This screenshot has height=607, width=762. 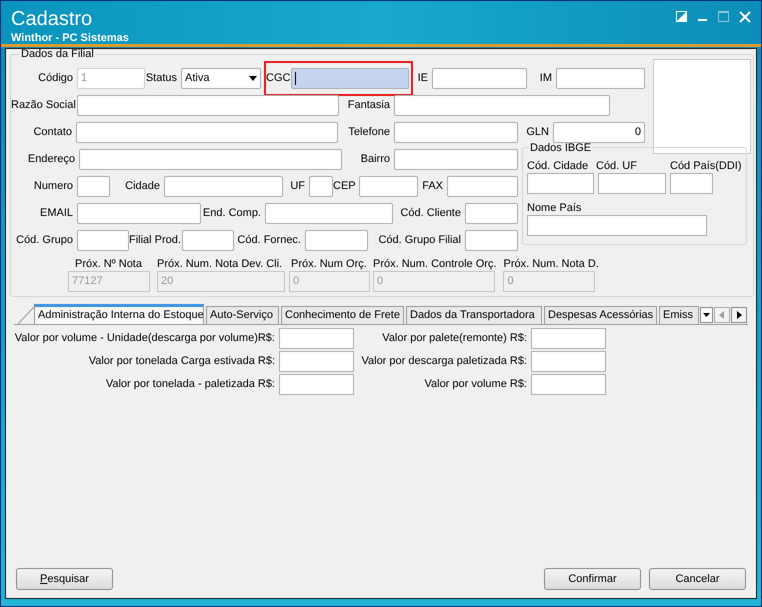 I want to click on field-label: GLN, so click(x=537, y=132).